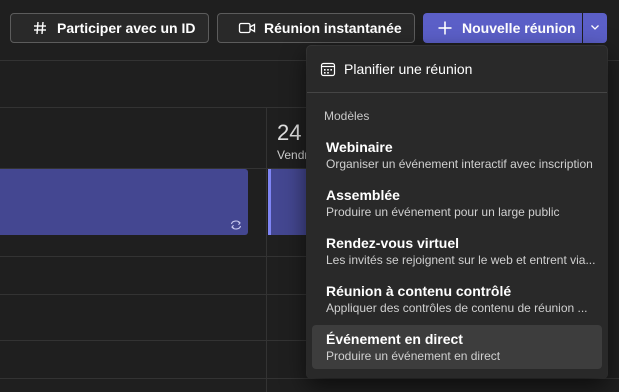  Describe the element at coordinates (519, 28) in the screenshot. I see `new-meeting-label: Nouvelle réunion` at that location.